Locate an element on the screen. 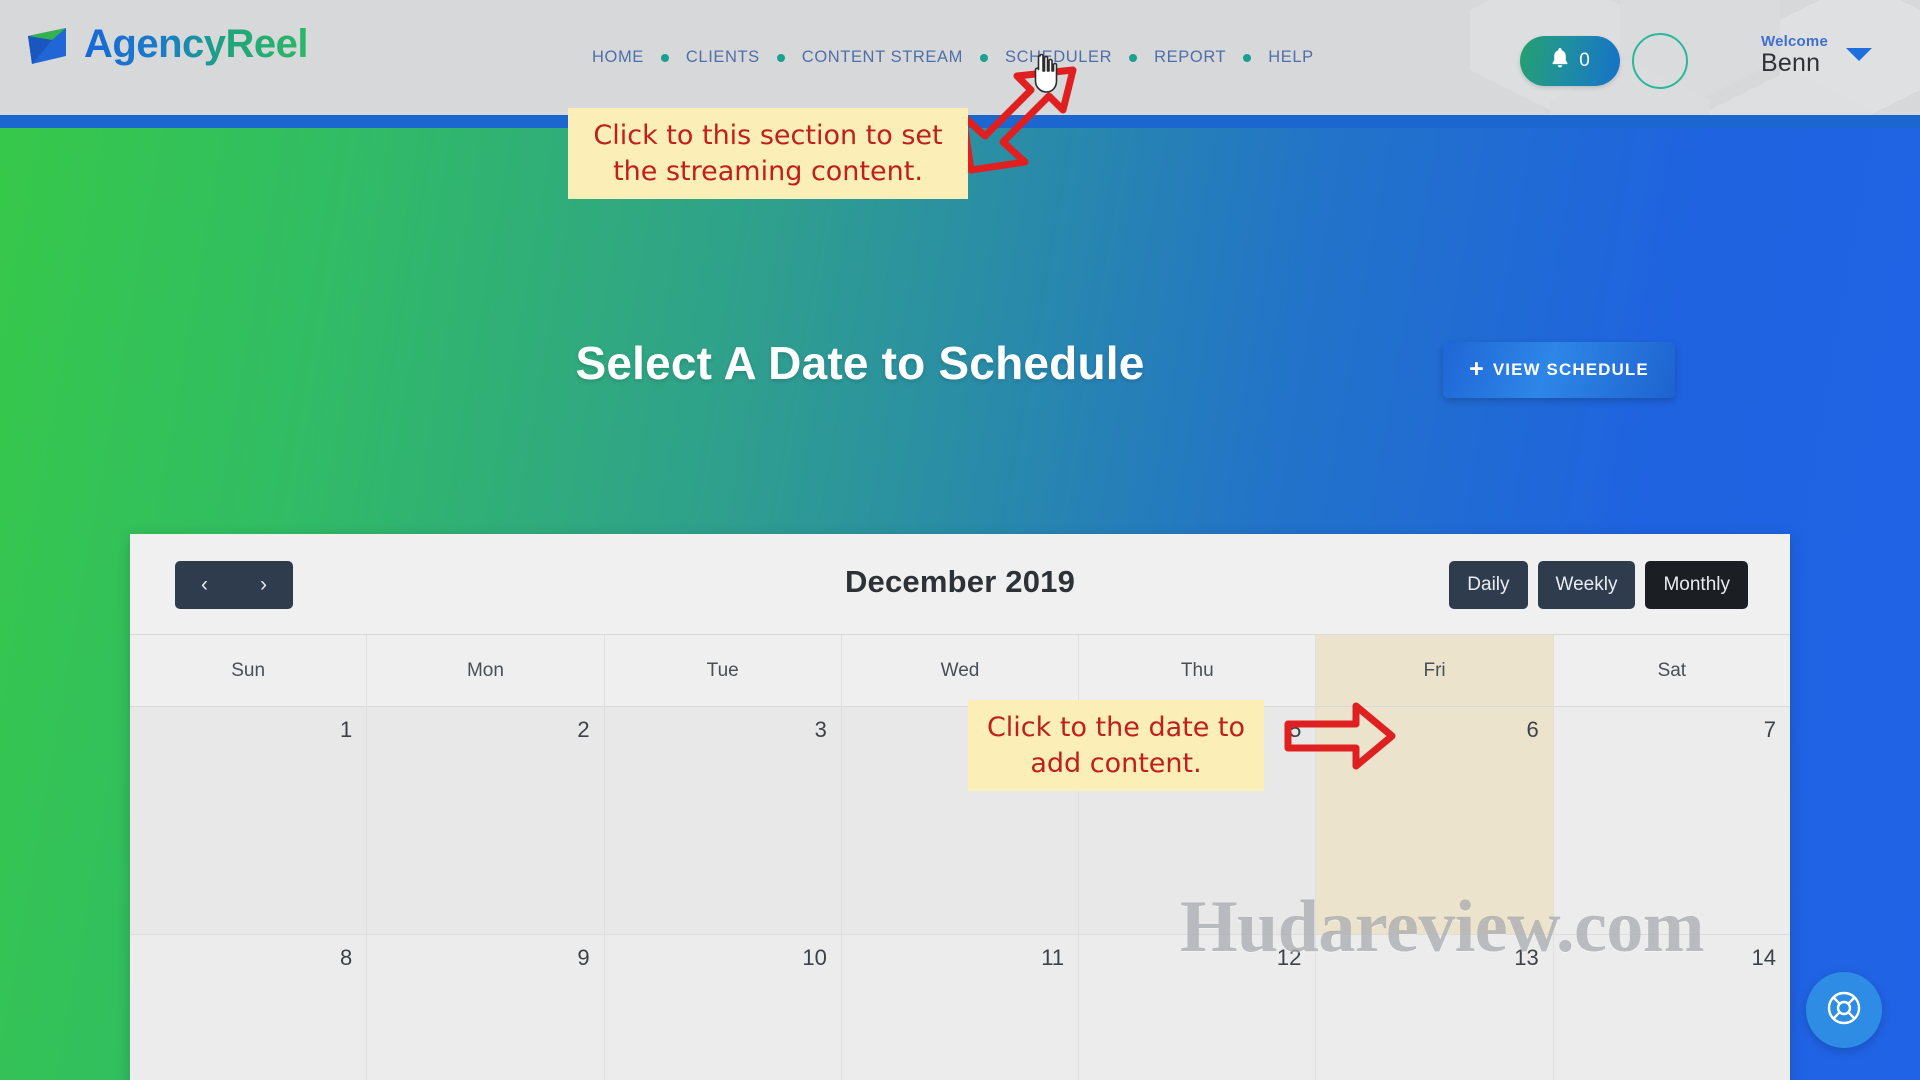  calendar-day-cell: 11 is located at coordinates (960, 1007).